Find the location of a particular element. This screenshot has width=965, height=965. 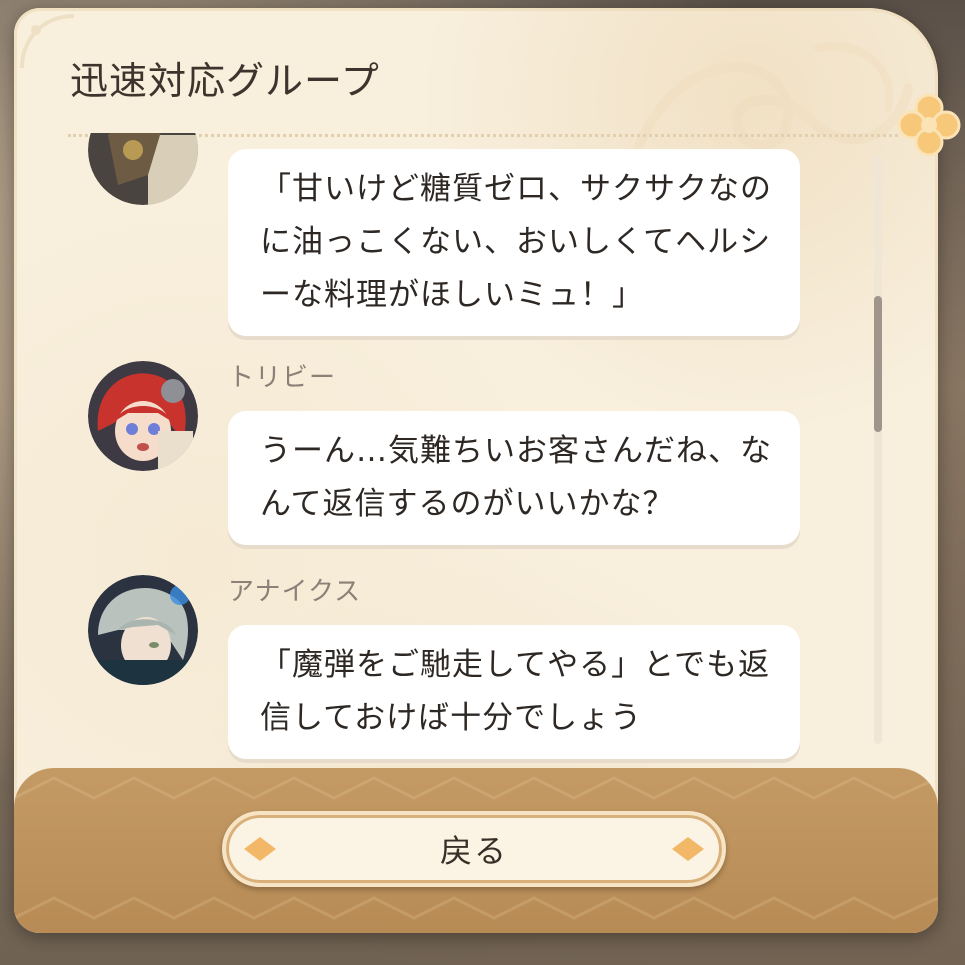

back-button: 戻る is located at coordinates (474, 849).